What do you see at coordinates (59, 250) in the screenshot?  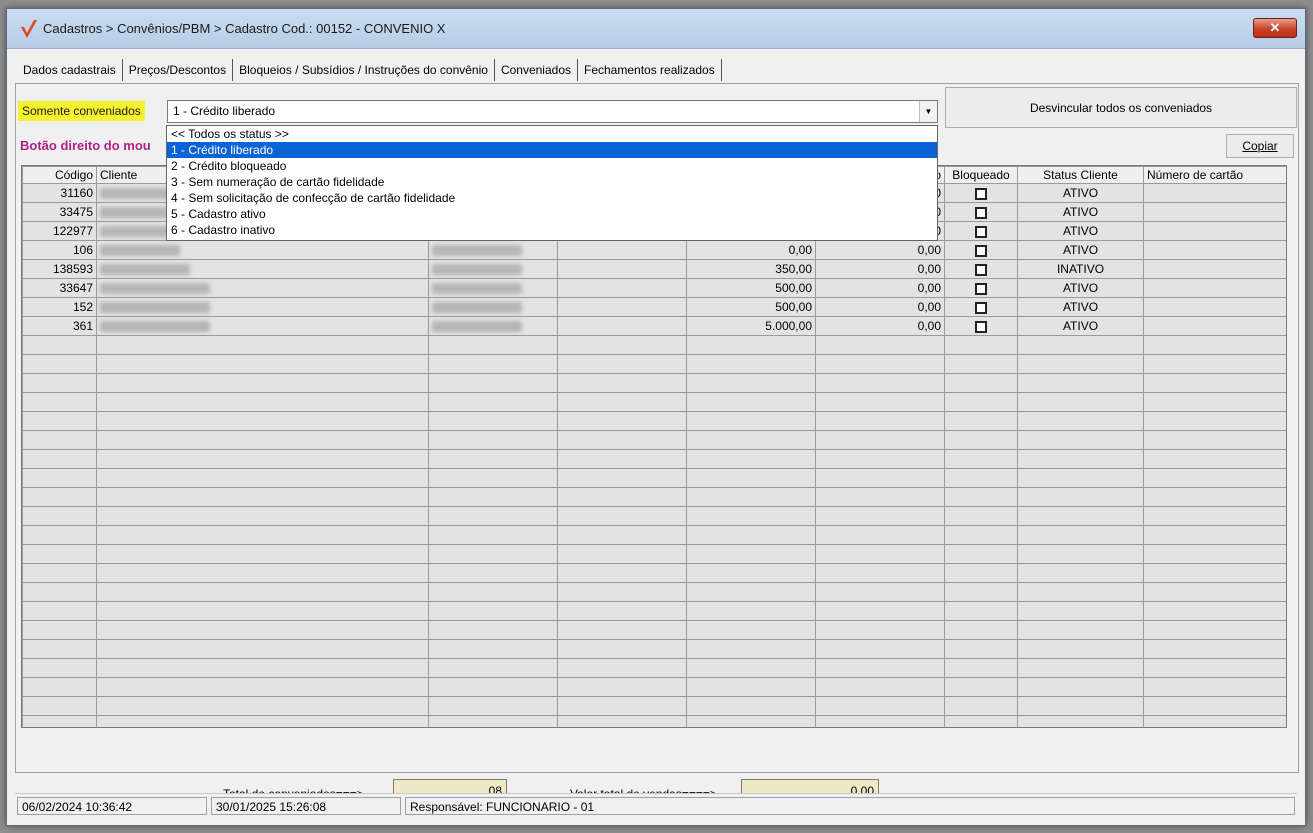 I see `cell-codigo: 106` at bounding box center [59, 250].